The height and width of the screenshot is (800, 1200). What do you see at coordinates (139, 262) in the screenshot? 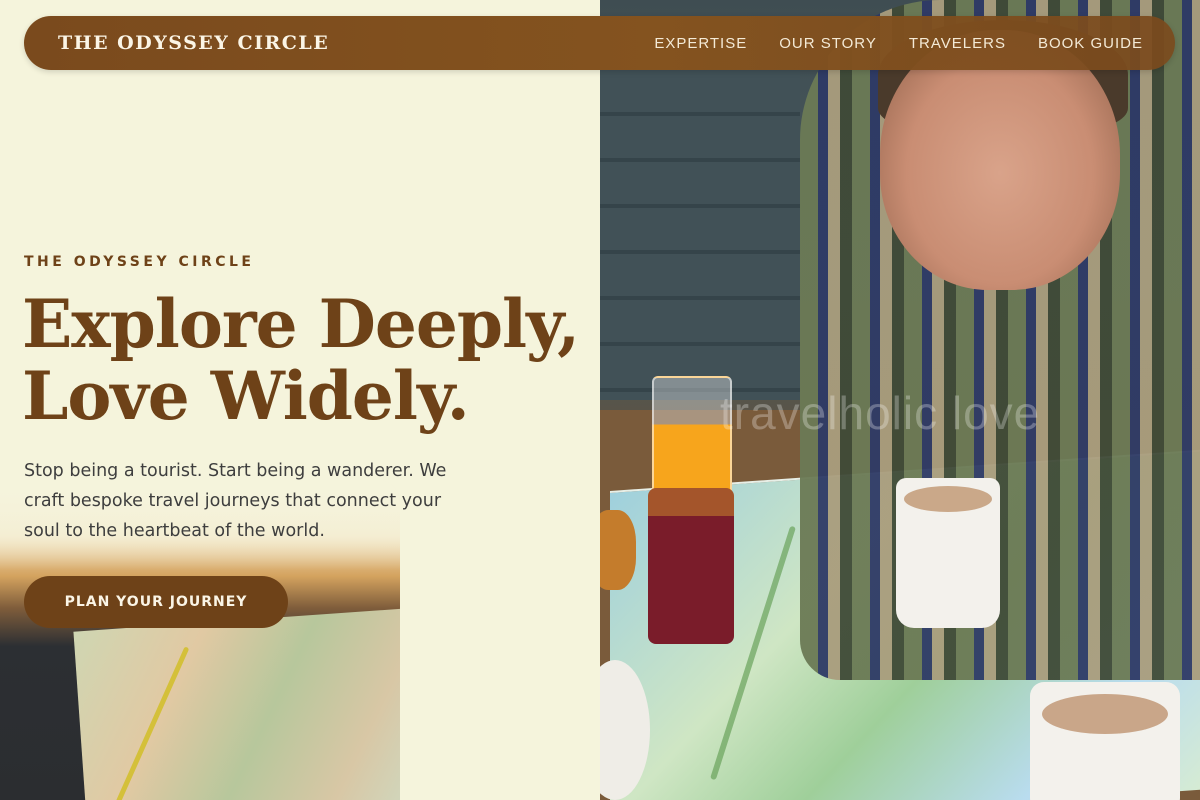
I see `hero-eyebrow: THE ODYSSEY CIRCLE` at bounding box center [139, 262].